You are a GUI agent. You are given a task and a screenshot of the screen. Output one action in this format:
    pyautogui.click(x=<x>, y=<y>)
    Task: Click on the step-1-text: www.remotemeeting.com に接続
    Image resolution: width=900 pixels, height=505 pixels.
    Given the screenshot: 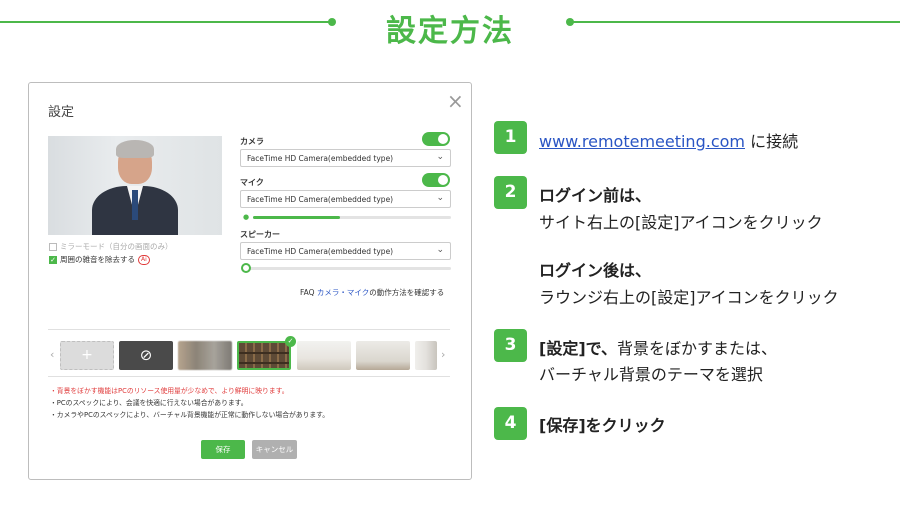 What is the action you would take?
    pyautogui.click(x=668, y=140)
    